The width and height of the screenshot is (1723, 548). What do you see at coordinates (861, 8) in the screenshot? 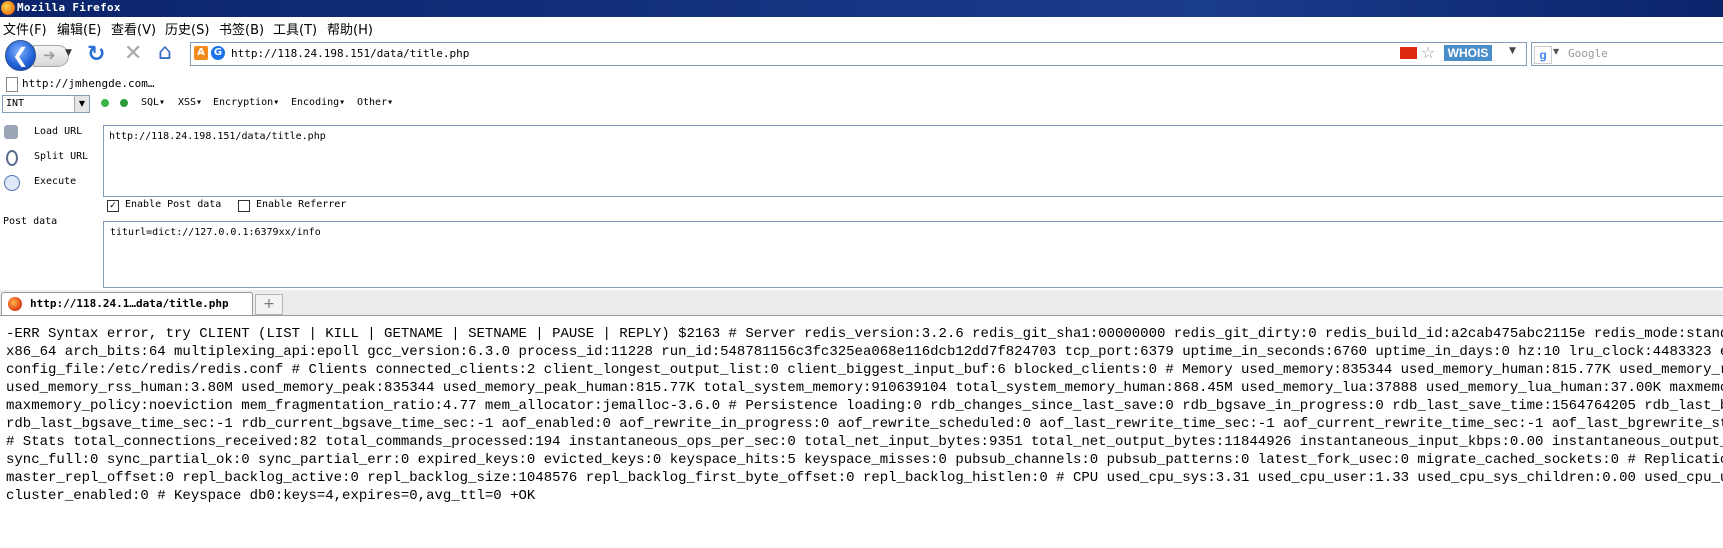
I see `title-bar: Mozilla Firefox` at bounding box center [861, 8].